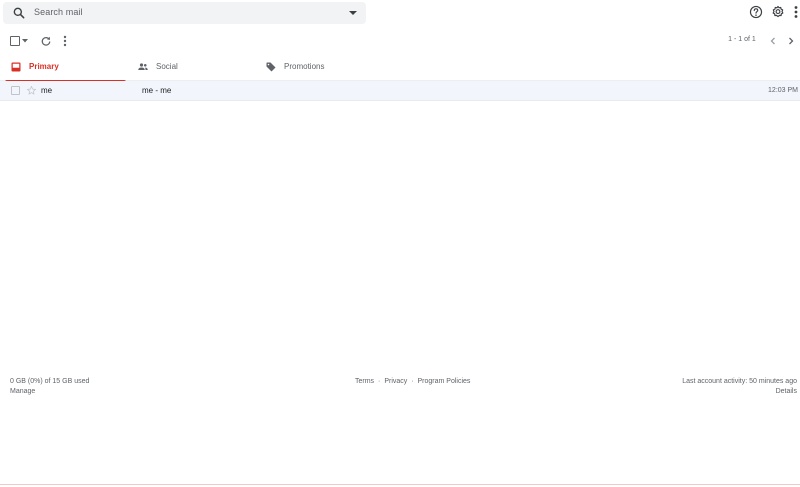  Describe the element at coordinates (184, 13) in the screenshot. I see `search-bar: Search mail` at that location.